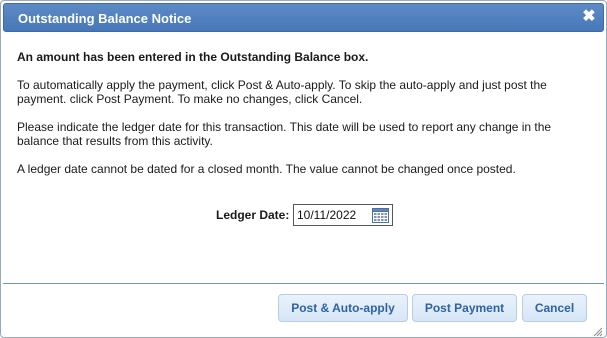  Describe the element at coordinates (598, 330) in the screenshot. I see `resize-grip-icon` at that location.